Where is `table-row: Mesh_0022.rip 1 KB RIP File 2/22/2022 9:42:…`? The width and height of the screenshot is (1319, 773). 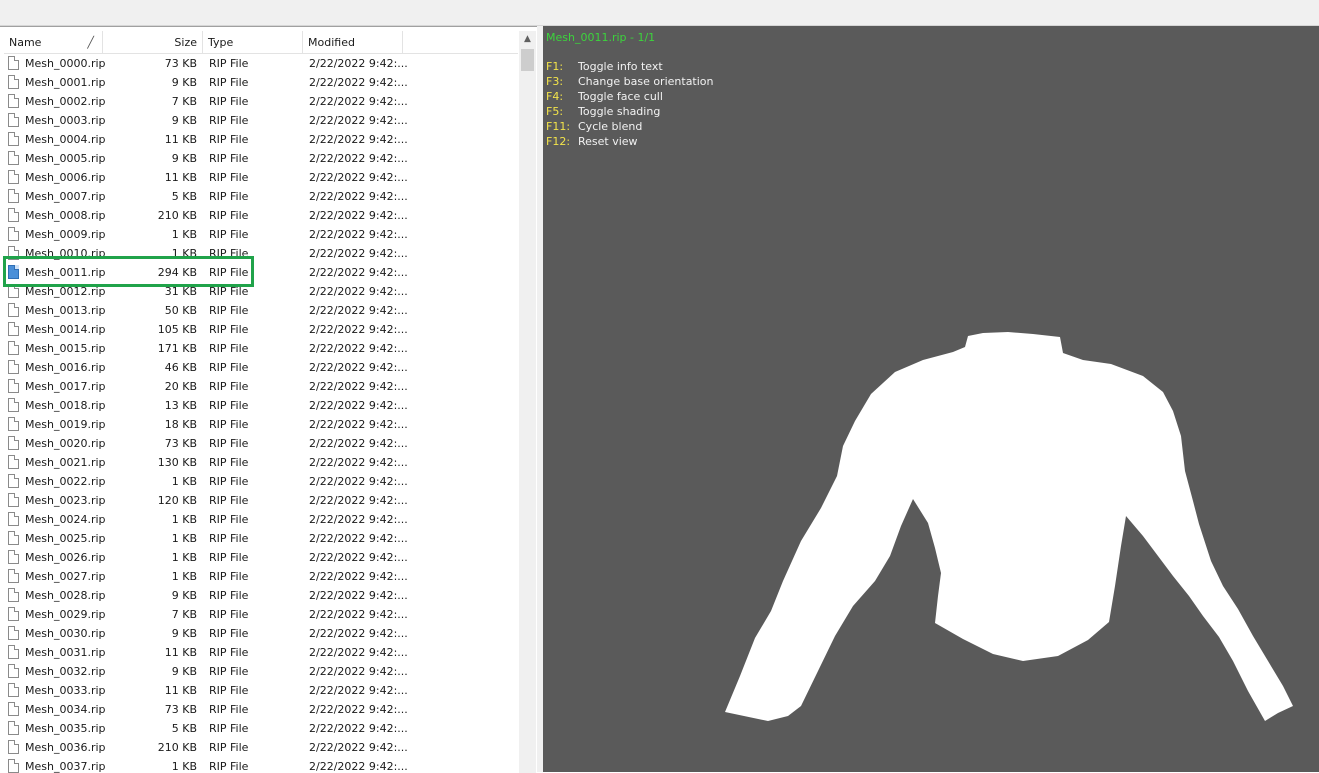 table-row: Mesh_0022.rip 1 KB RIP File 2/22/2022 9:42:… is located at coordinates (261, 481).